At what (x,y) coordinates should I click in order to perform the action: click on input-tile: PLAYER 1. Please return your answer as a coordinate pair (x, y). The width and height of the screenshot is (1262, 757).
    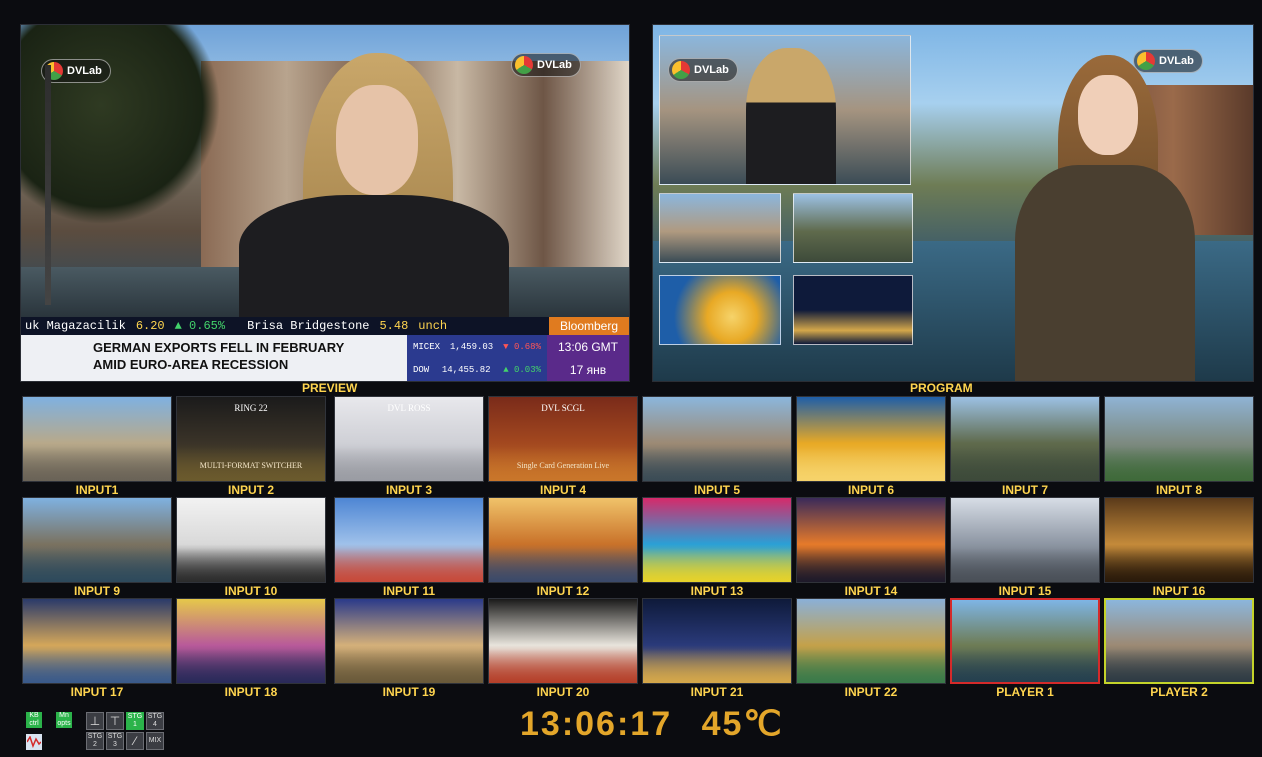
    Looking at the image, I should click on (1025, 649).